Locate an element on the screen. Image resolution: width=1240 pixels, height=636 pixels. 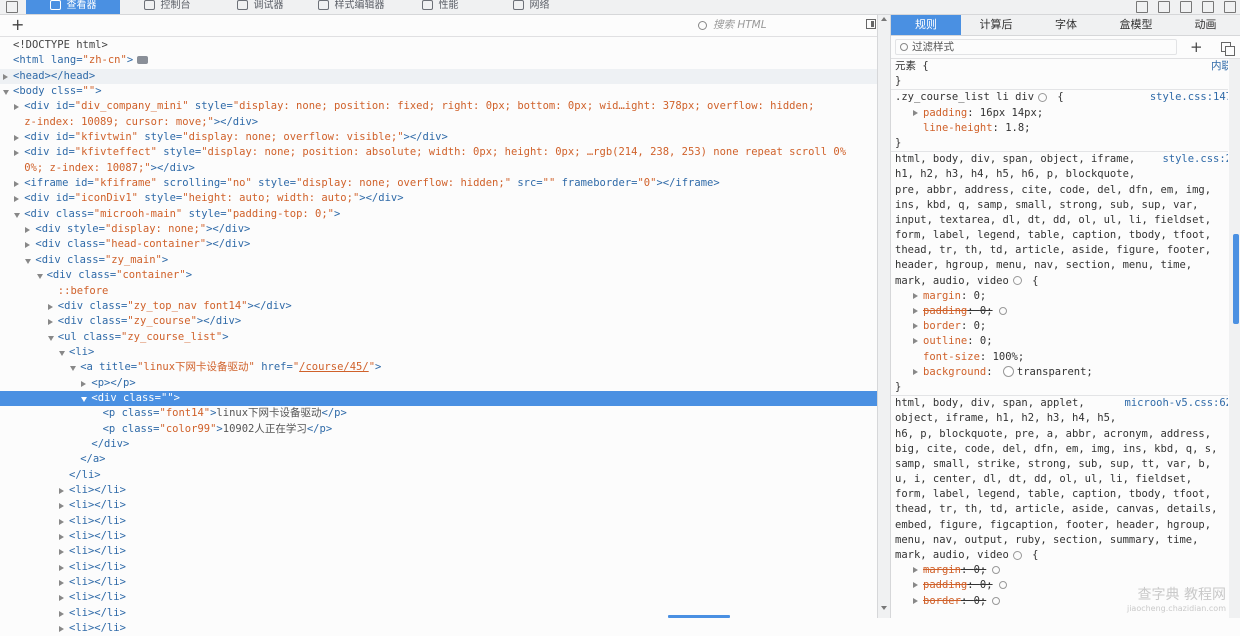
vertical-scrollbar is located at coordinates (1234, 338).